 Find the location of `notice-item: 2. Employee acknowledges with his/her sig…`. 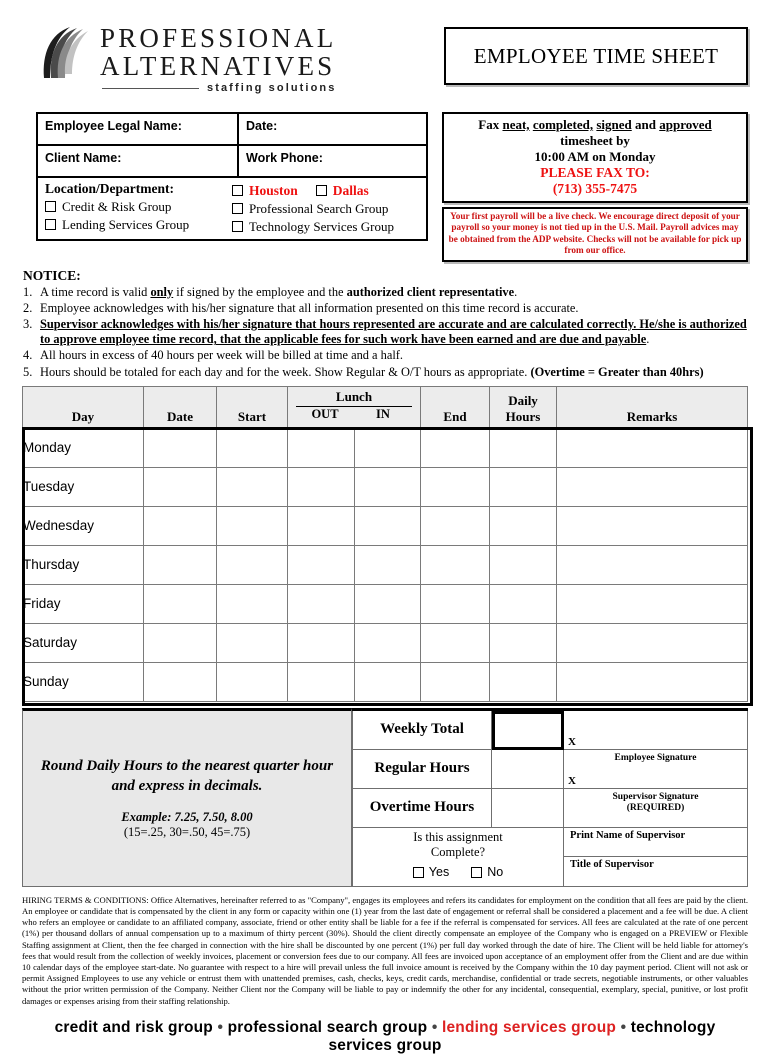

notice-item: 2. Employee acknowledges with his/her sig… is located at coordinates (385, 308).